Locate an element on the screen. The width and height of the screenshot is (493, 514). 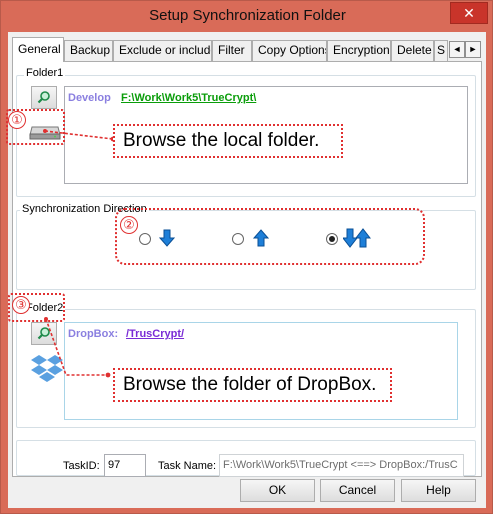
title-bar: Setup Synchronization Folder ✕ is located at coordinates (247, 16).